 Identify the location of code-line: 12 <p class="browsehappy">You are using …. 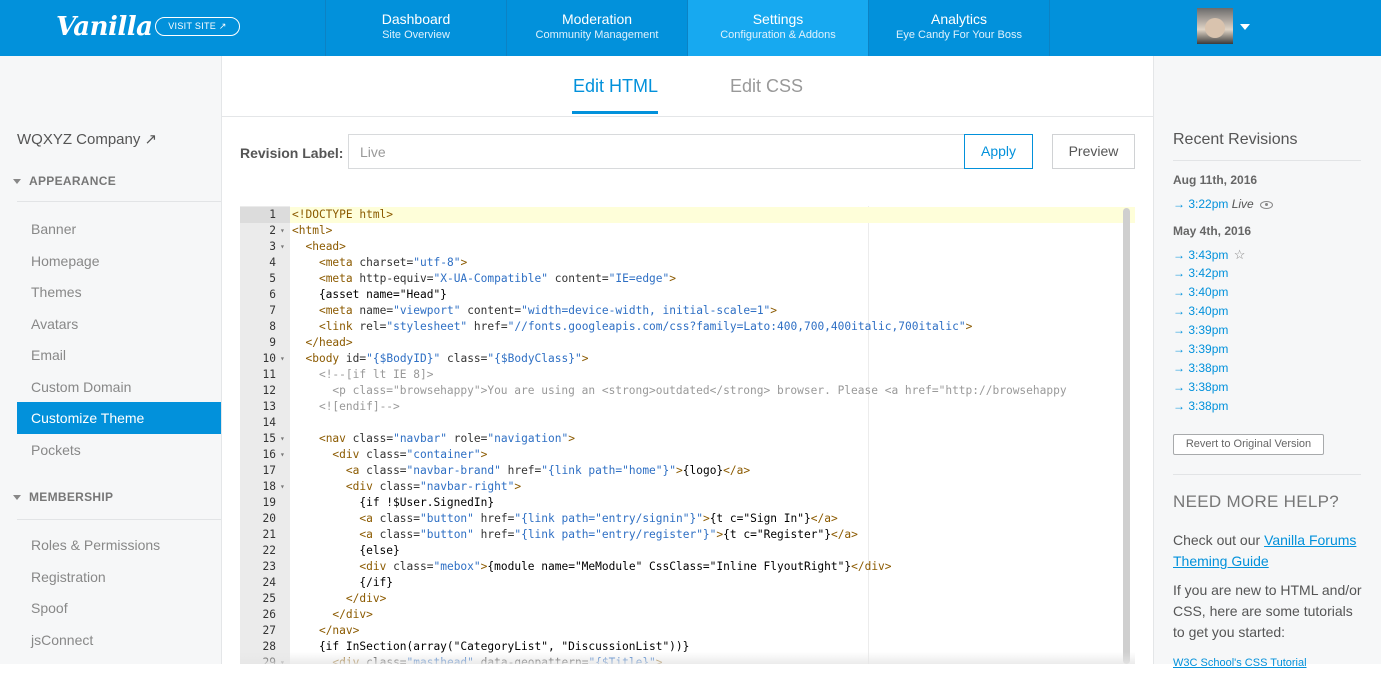
(687, 391).